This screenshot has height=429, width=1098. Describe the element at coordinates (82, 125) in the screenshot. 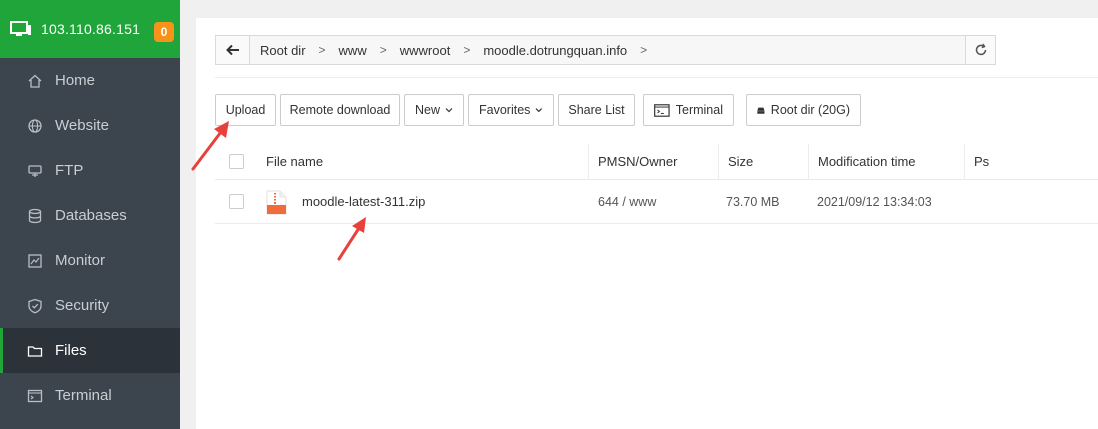

I see `sidebar-item-label: Website` at that location.